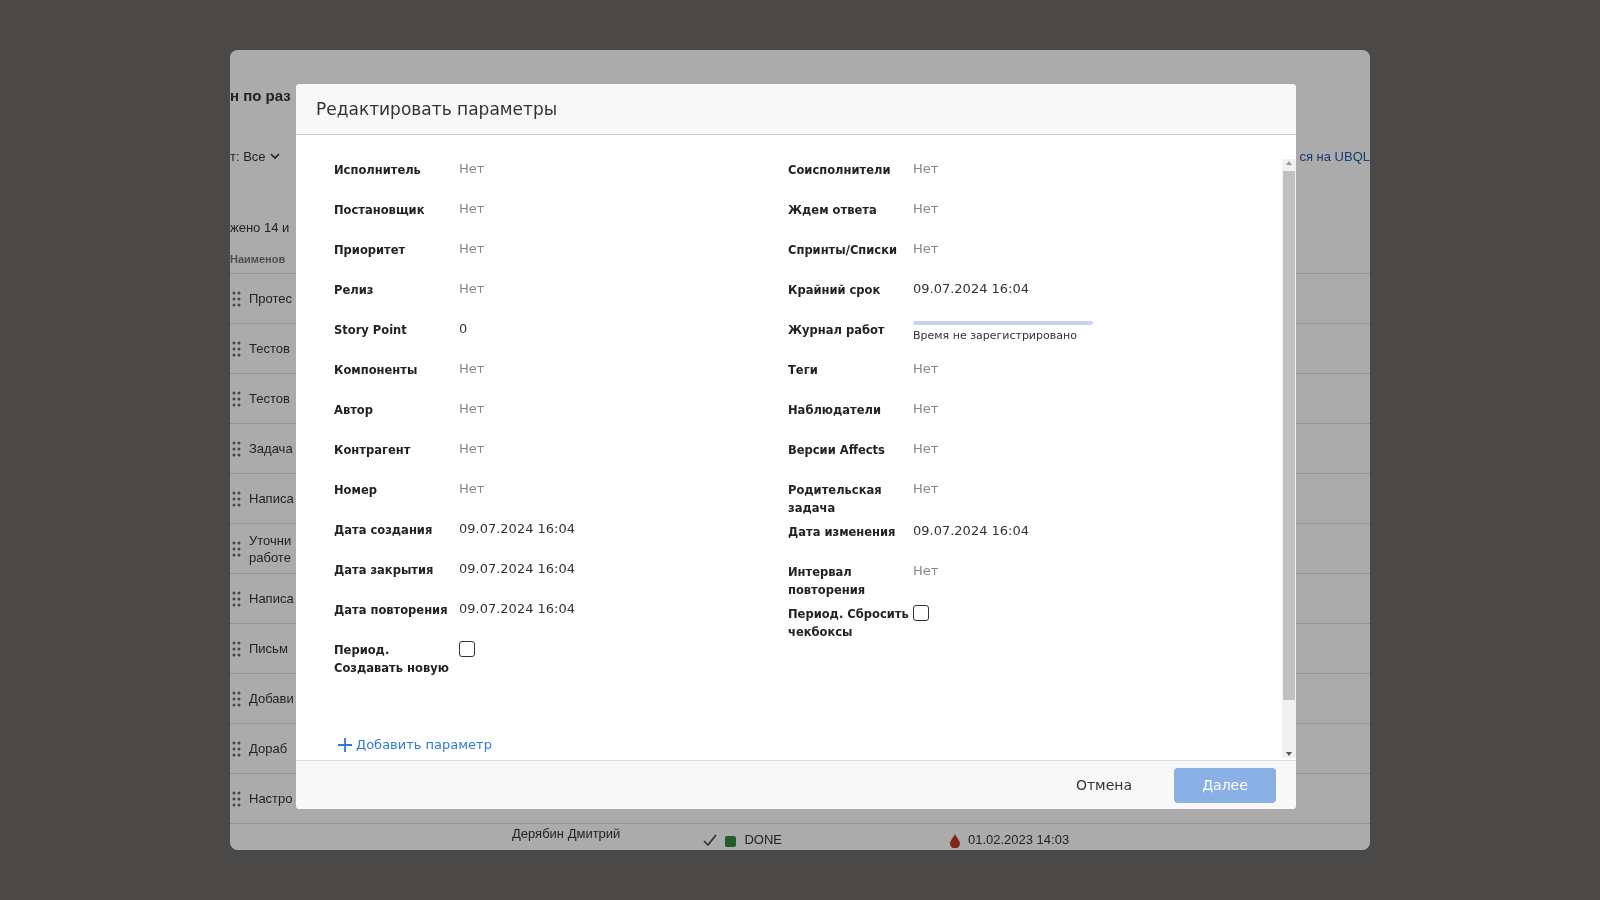 The image size is (1600, 900). What do you see at coordinates (371, 330) in the screenshot?
I see `field-label: Story Point` at bounding box center [371, 330].